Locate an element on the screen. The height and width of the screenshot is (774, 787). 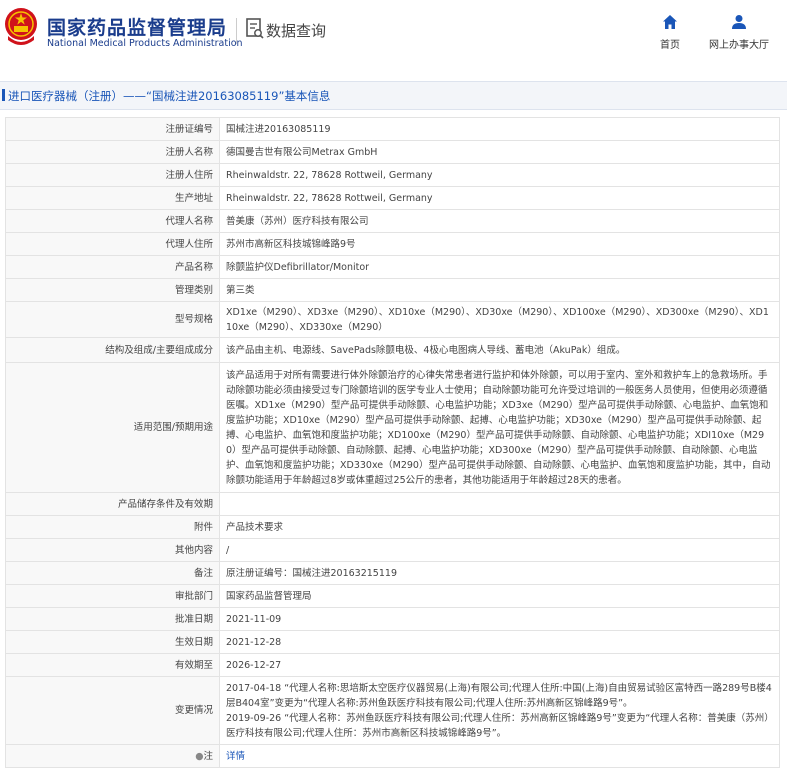
table-row: 代理人名称 普美康（苏州）医疗科技有限公司 is located at coordinates (392, 221).